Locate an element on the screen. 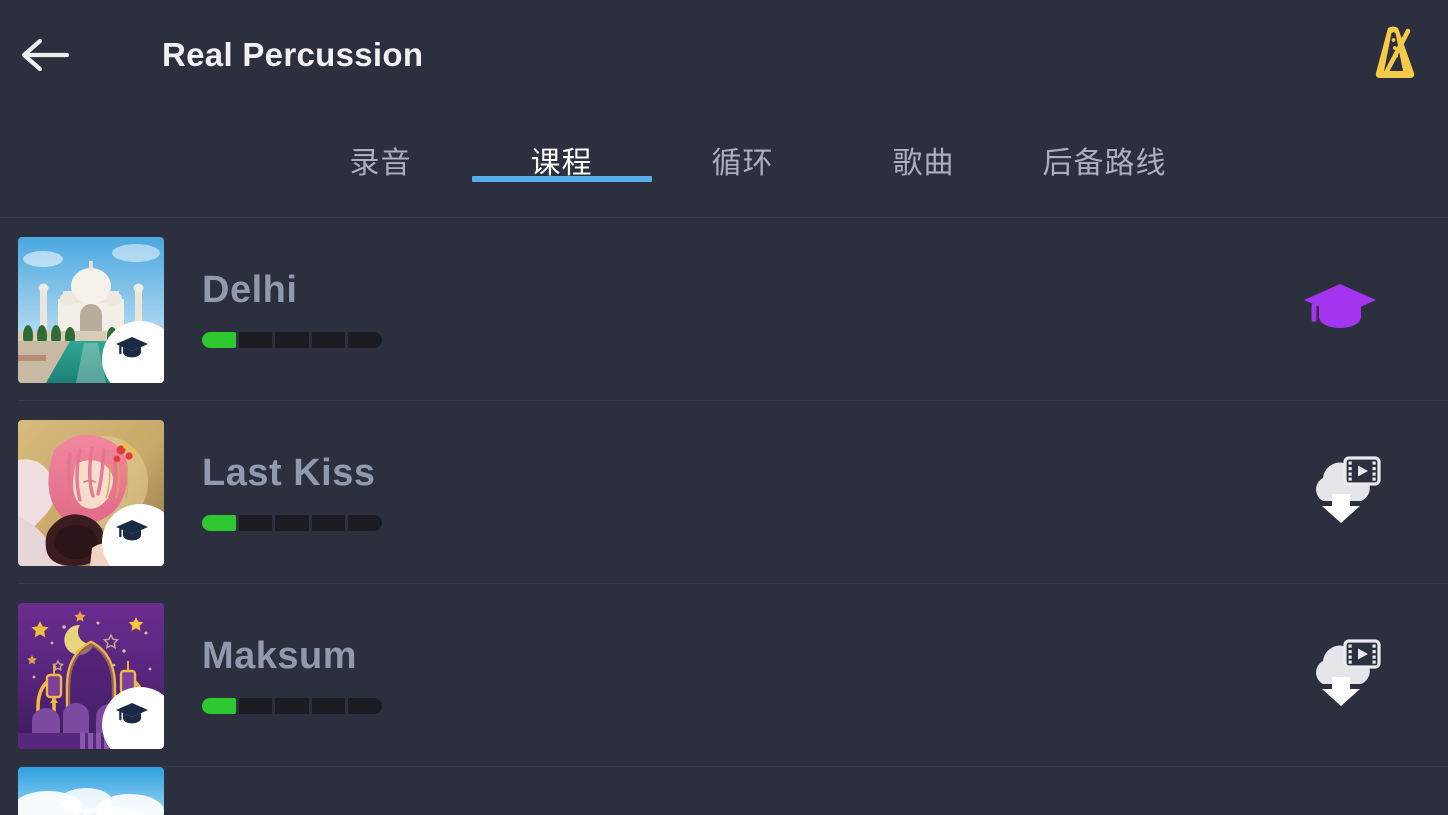  sky-clouds-photo is located at coordinates (91, 791).